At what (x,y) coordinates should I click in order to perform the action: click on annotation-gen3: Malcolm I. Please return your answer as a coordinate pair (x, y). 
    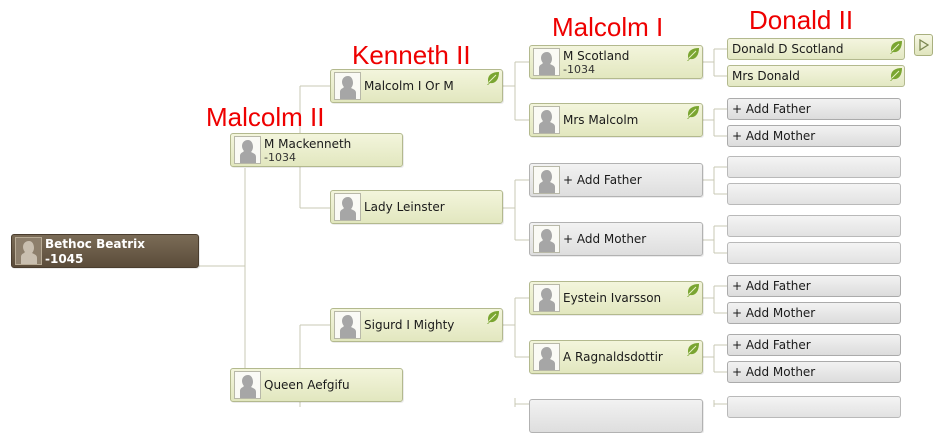
    Looking at the image, I should click on (608, 27).